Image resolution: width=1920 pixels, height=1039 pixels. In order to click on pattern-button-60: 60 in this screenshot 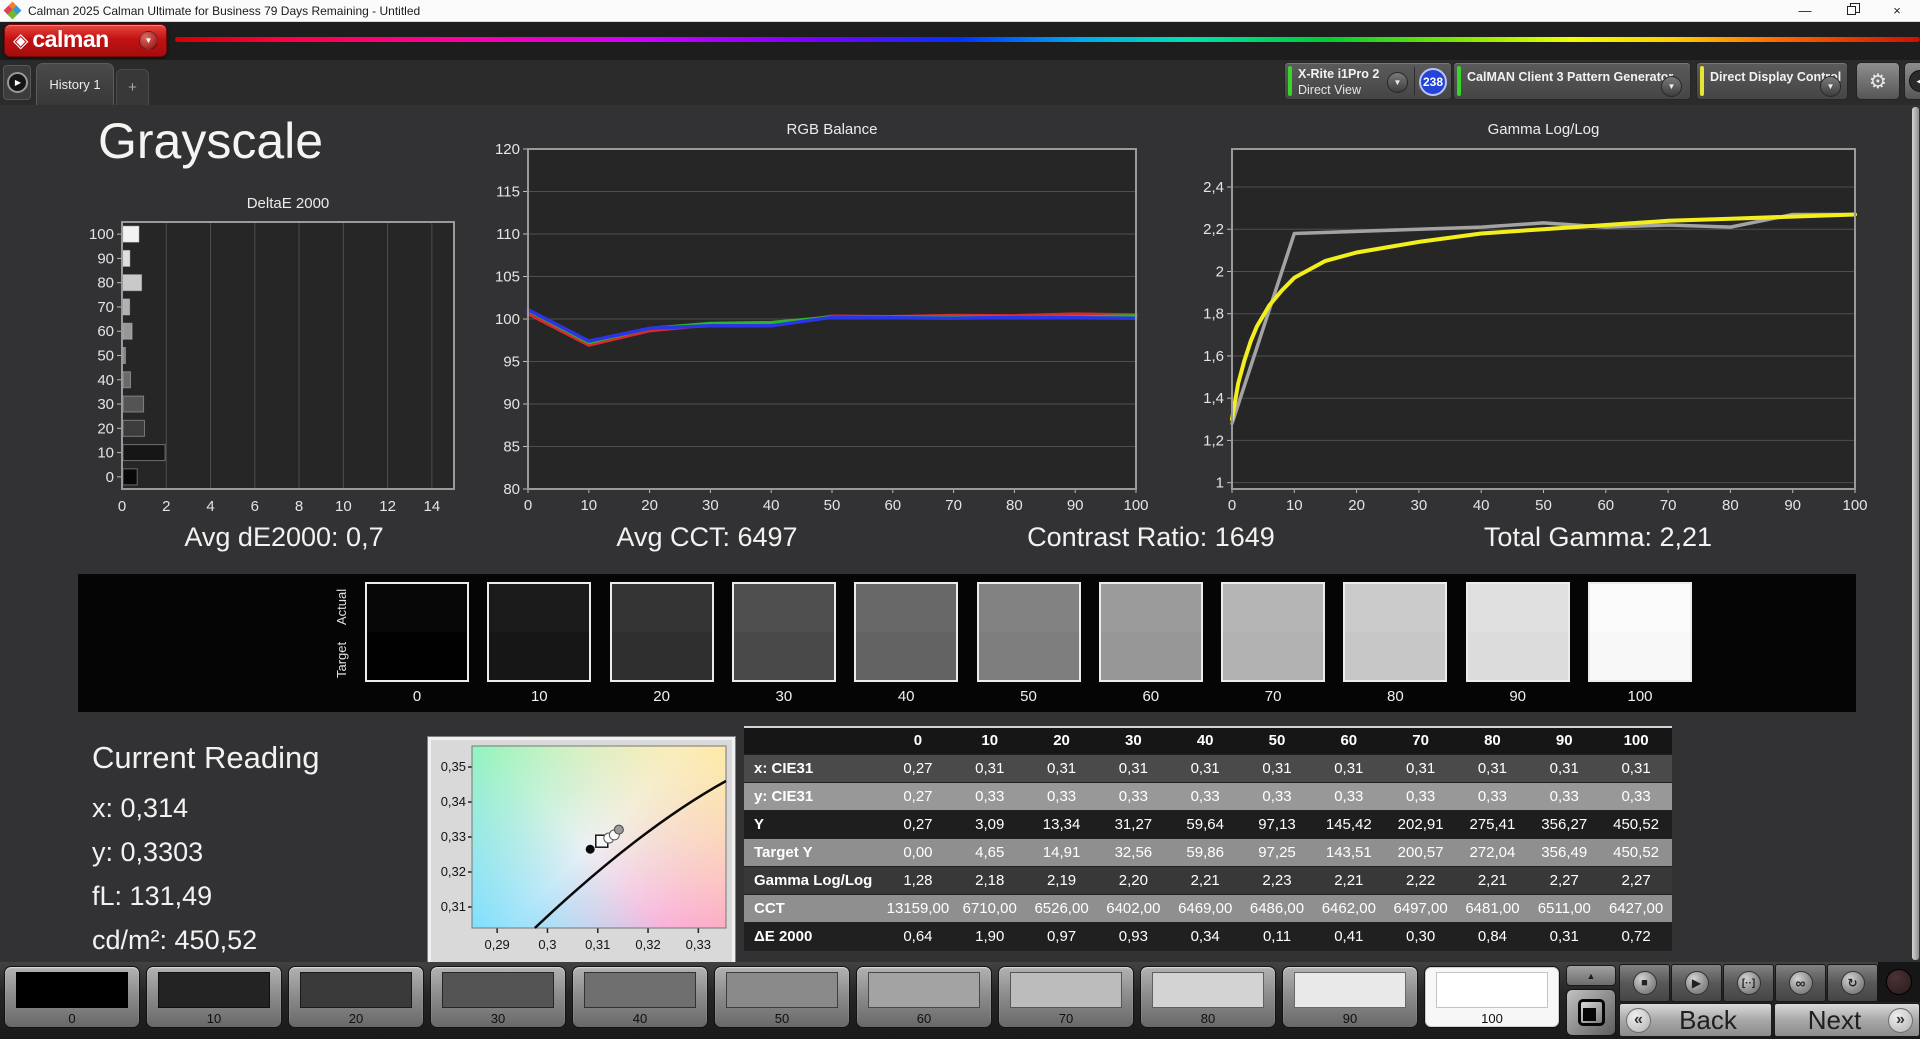, I will do `click(924, 997)`.